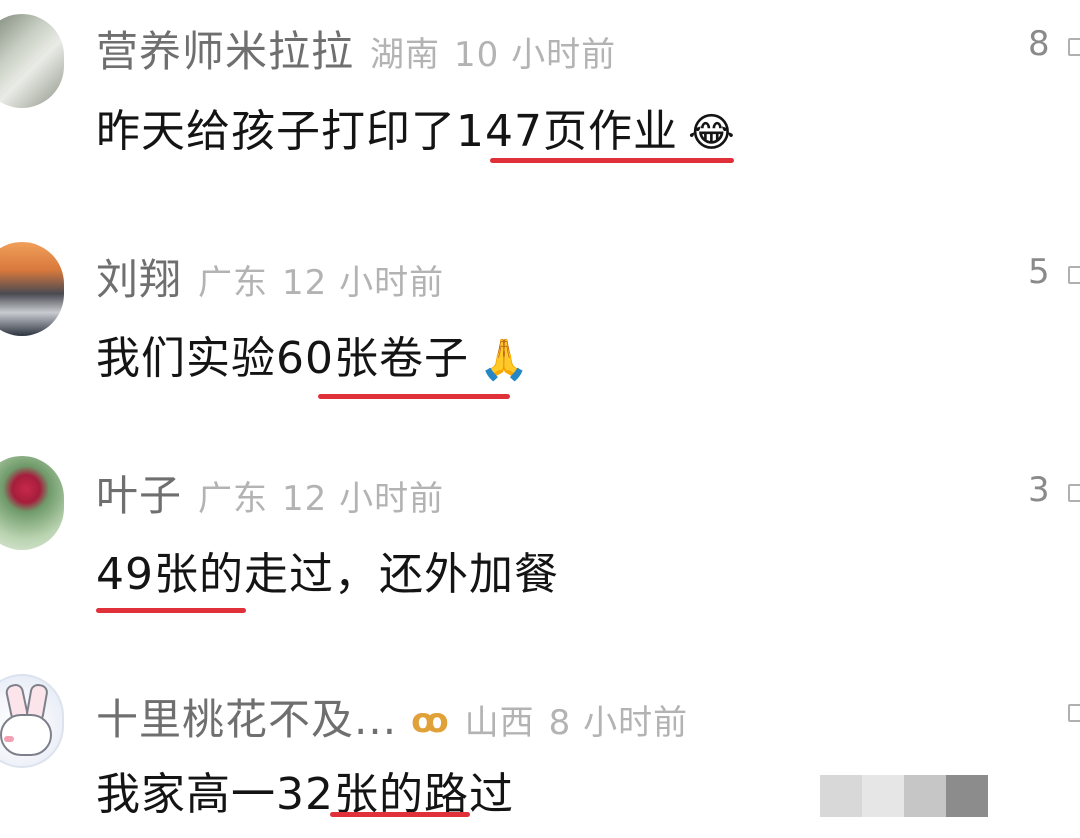 The width and height of the screenshot is (1080, 838). I want to click on comment-header: 十里桃花不及... ꝏ 山西 8 小时前, so click(392, 715).